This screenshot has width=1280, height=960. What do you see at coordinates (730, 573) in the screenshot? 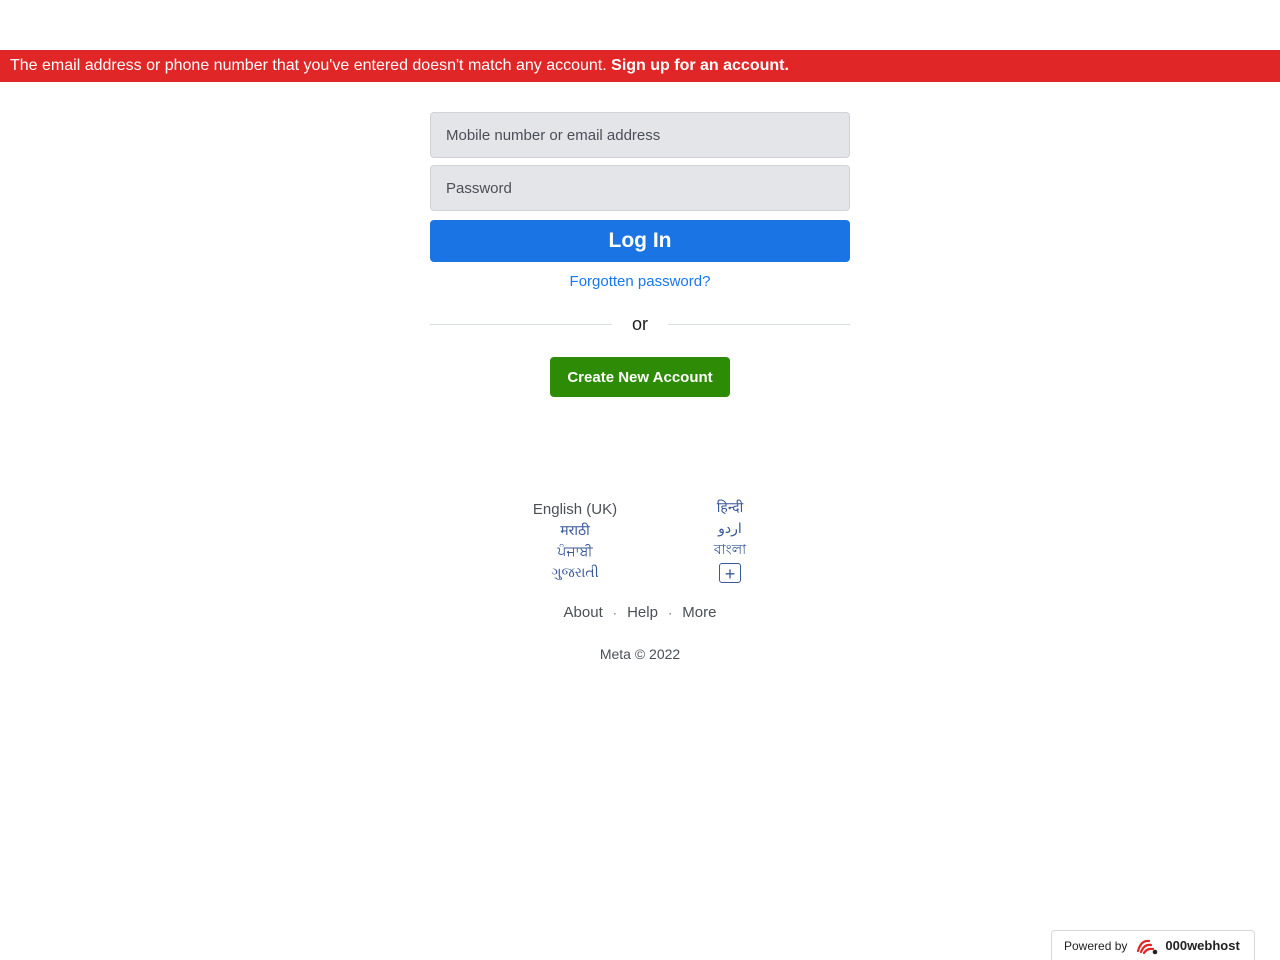
I see `more-languages-plus-icon: +` at bounding box center [730, 573].